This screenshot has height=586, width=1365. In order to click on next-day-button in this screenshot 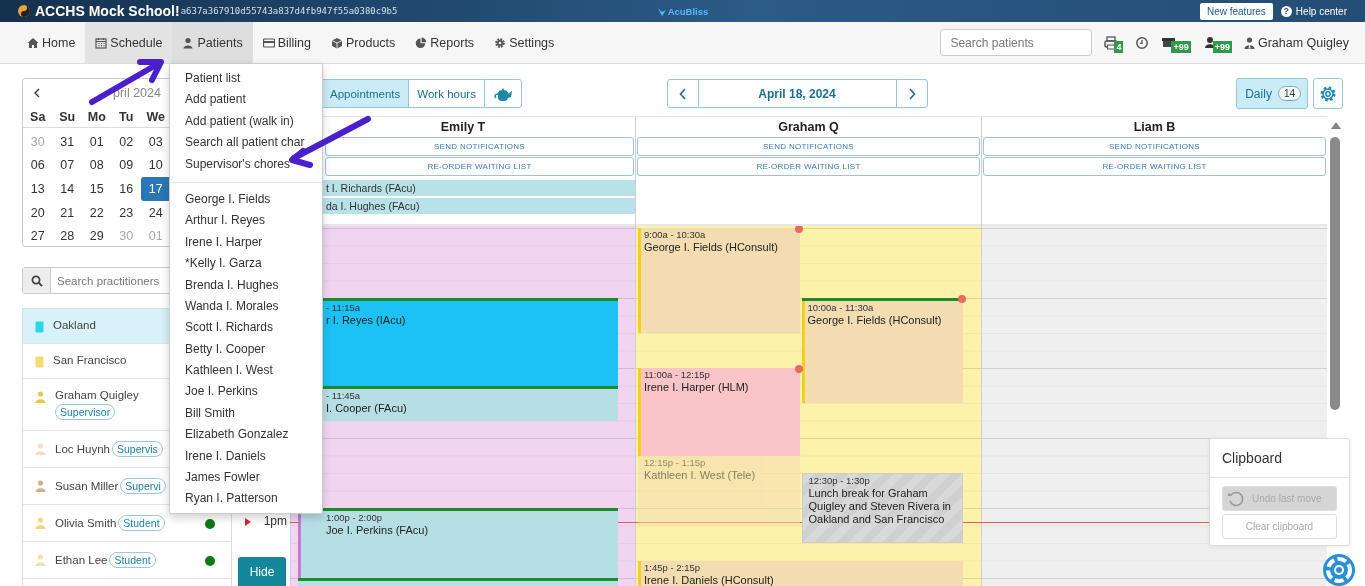, I will do `click(911, 93)`.